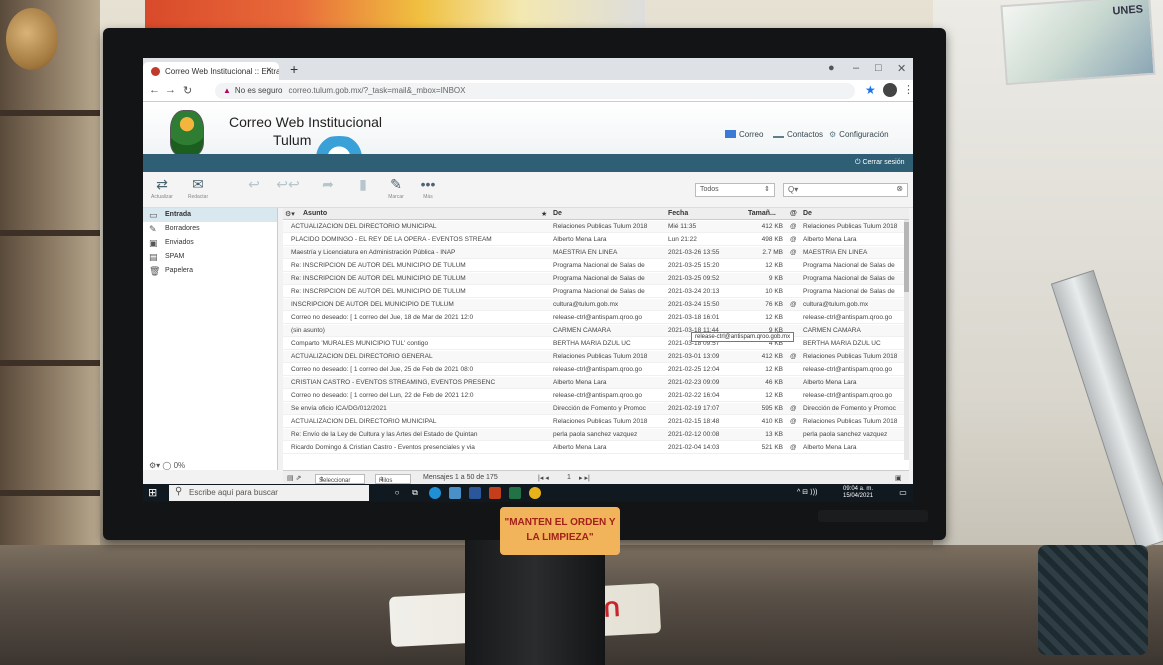 This screenshot has width=1163, height=665. I want to click on first-page-icon: |◂ ◂, so click(543, 478).